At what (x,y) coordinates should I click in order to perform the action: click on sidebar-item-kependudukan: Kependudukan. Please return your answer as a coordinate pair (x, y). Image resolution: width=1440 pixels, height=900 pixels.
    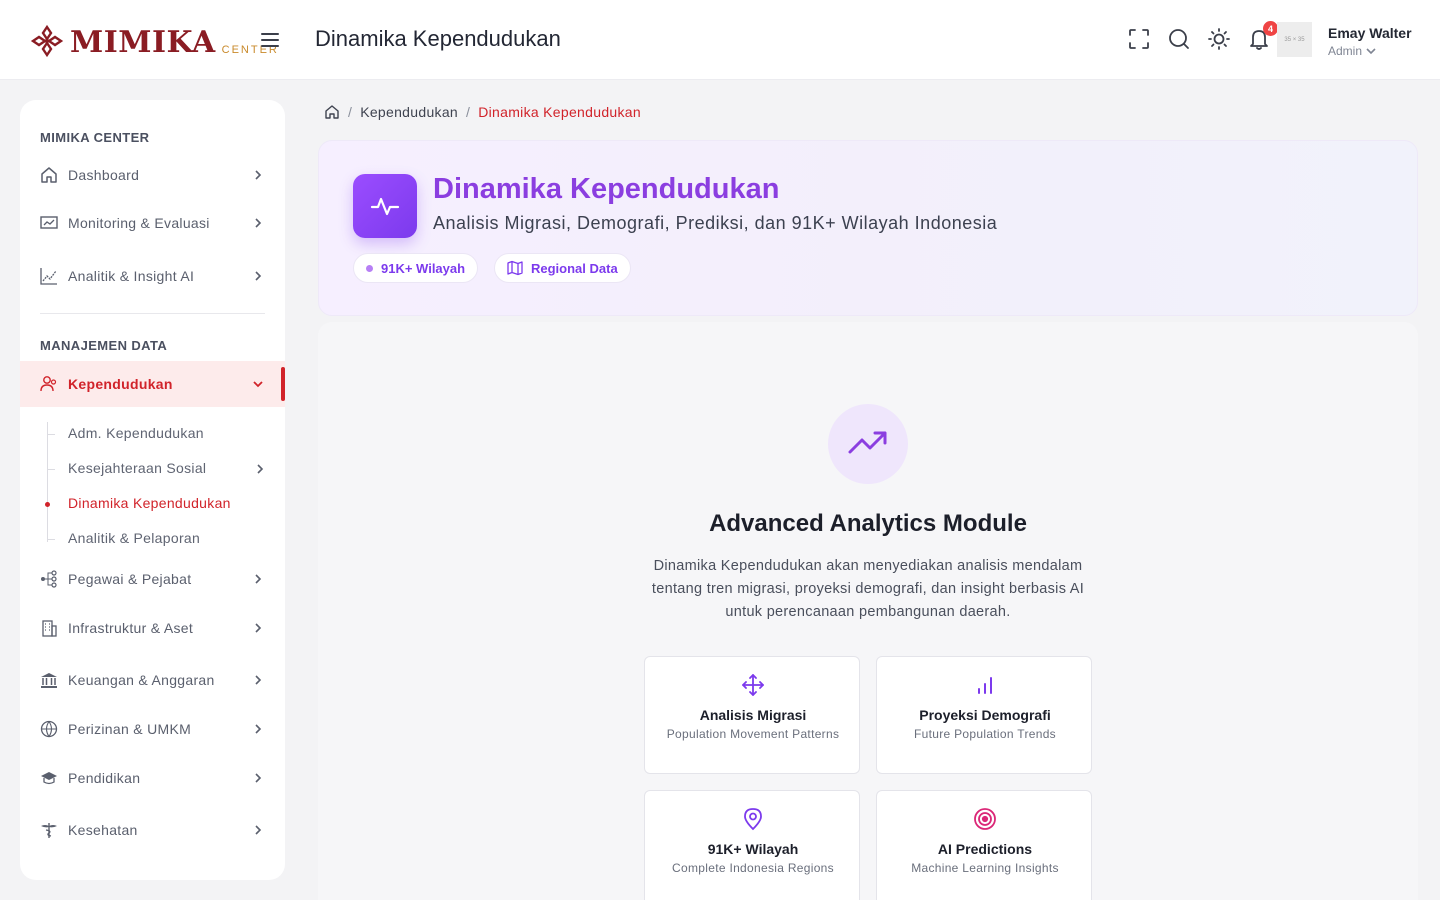
    Looking at the image, I should click on (152, 384).